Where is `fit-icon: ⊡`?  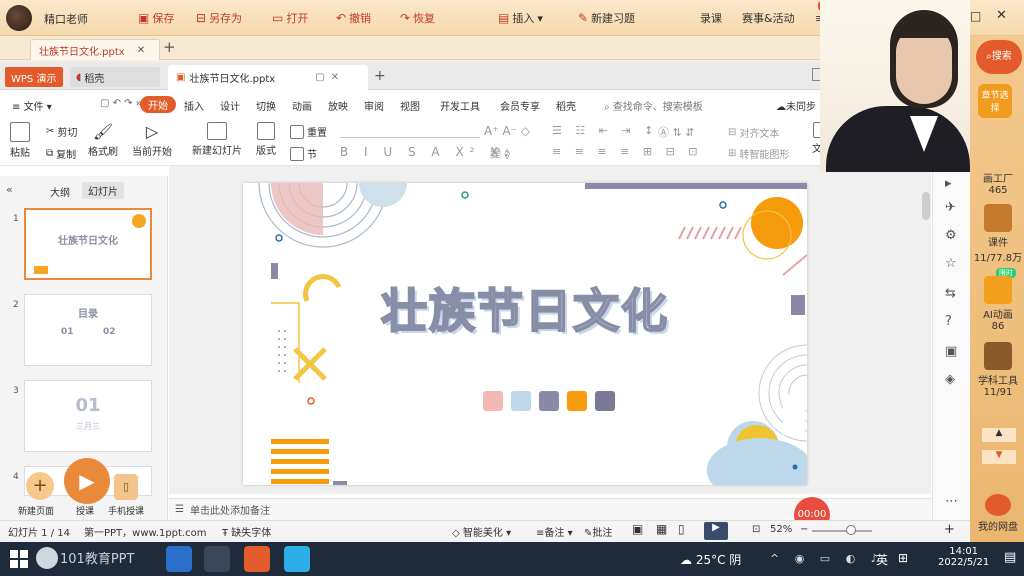
fit-icon: ⊡ is located at coordinates (756, 529).